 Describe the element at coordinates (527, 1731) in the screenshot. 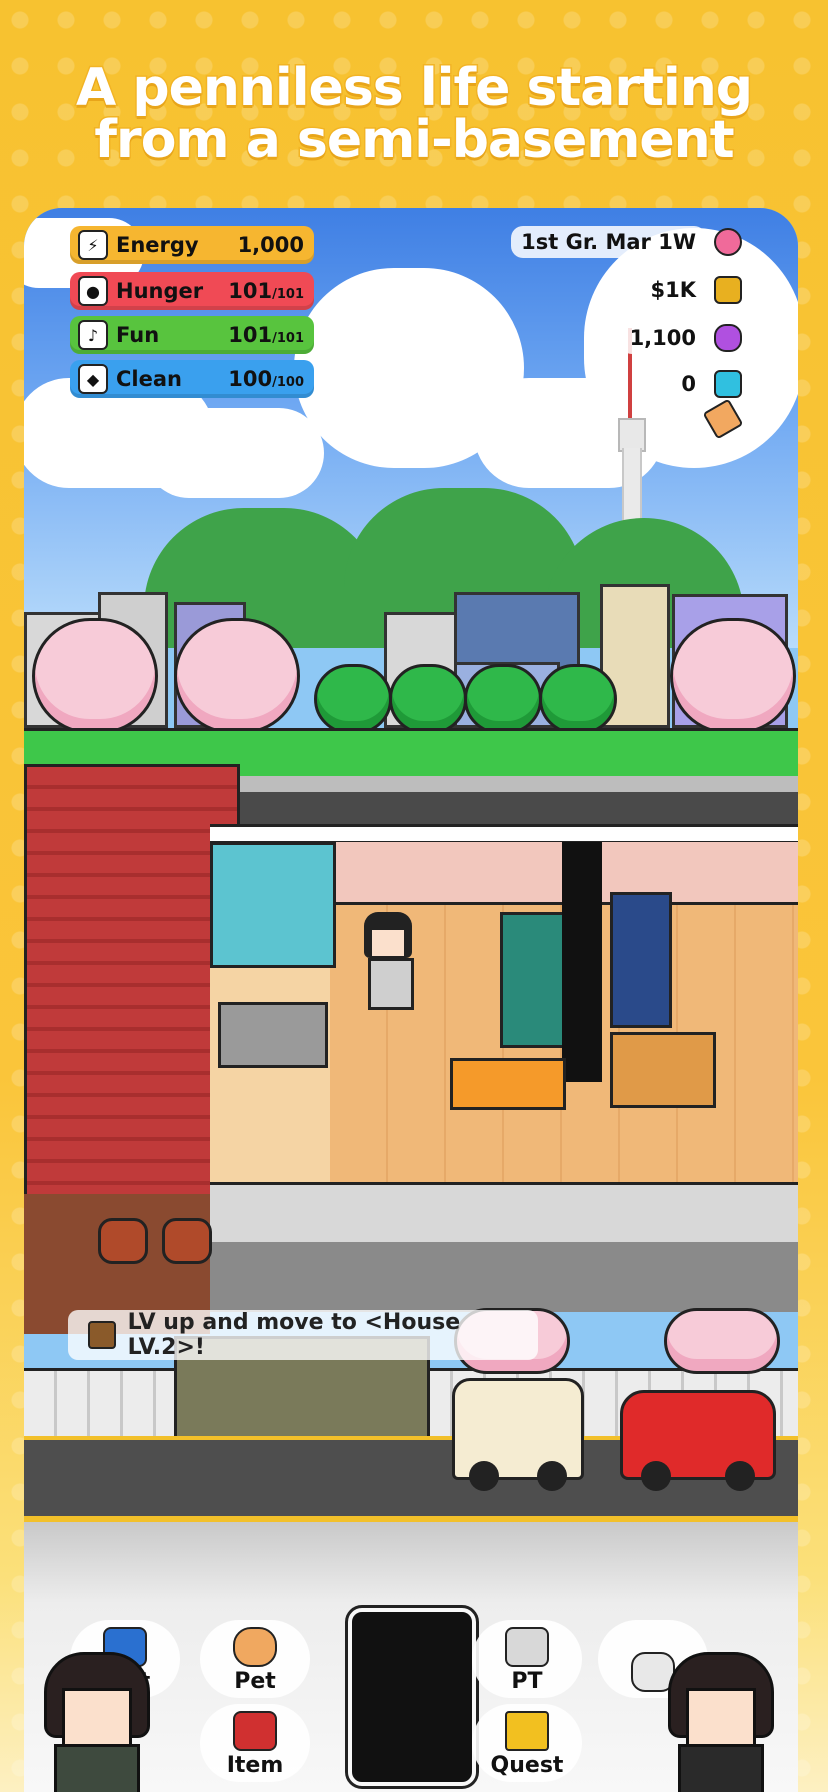

I see `star-icon` at that location.